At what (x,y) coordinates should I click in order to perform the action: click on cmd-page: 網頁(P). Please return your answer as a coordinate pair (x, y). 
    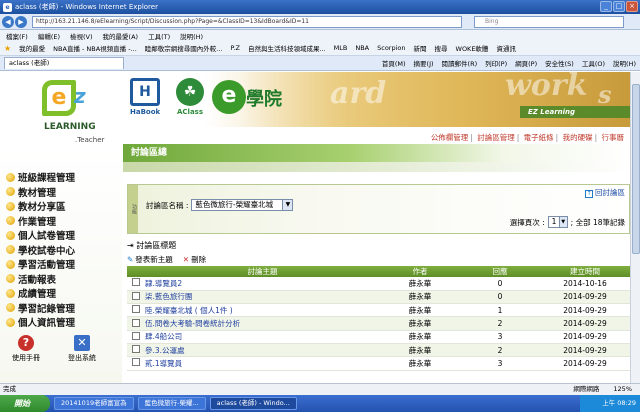
    Looking at the image, I should click on (526, 63).